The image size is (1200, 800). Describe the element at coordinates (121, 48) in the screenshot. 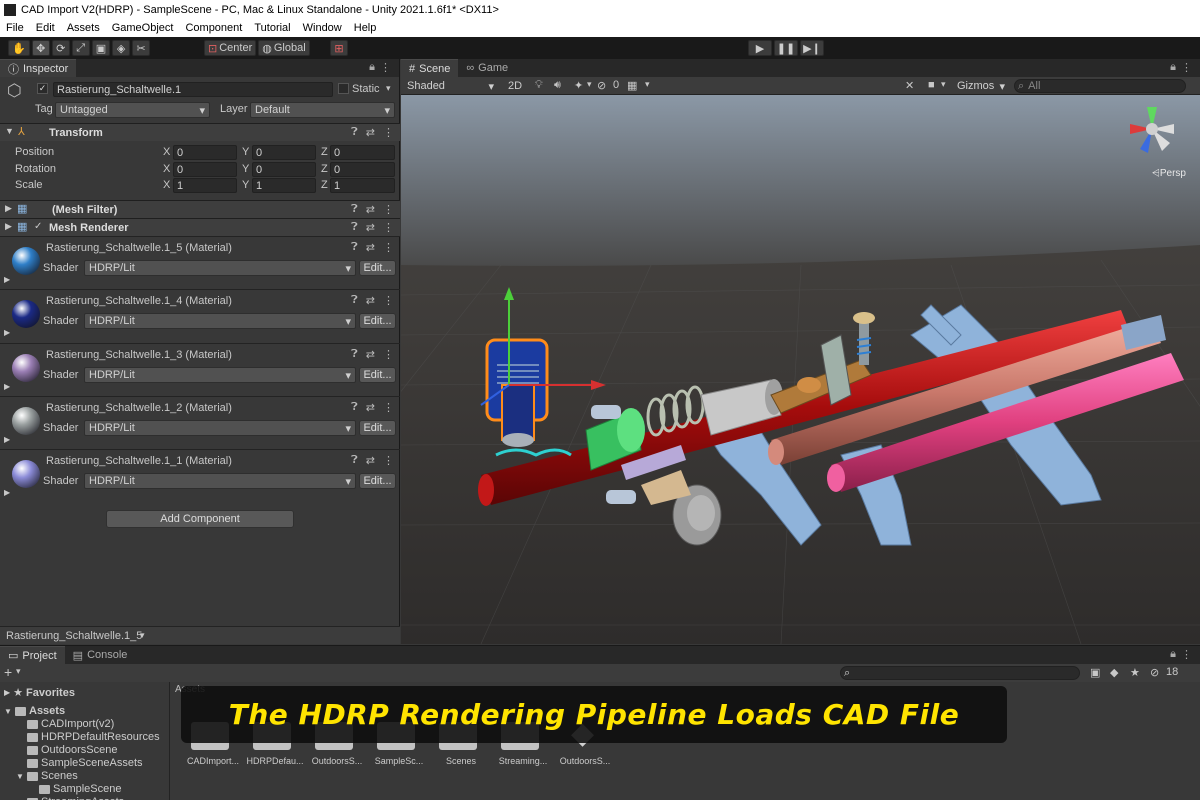

I see `transform-tool-icon: ◈` at that location.